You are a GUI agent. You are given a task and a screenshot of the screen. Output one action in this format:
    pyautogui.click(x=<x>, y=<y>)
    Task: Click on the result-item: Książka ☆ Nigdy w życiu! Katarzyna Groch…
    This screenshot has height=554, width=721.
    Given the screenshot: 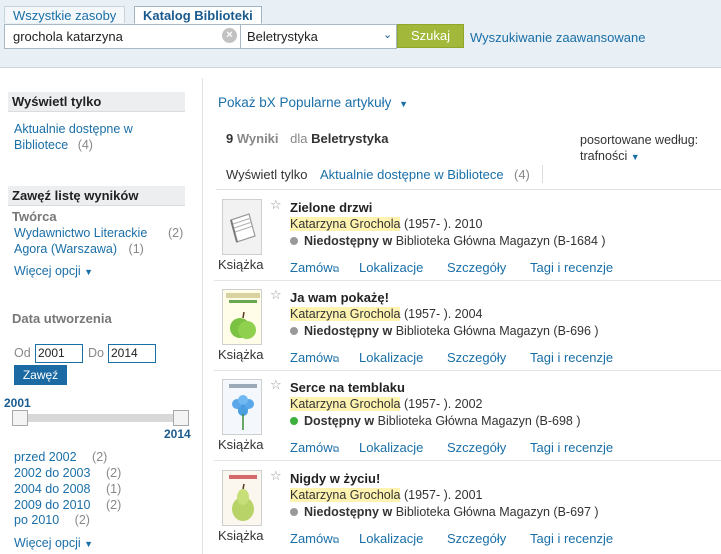 What is the action you would take?
    pyautogui.click(x=467, y=508)
    